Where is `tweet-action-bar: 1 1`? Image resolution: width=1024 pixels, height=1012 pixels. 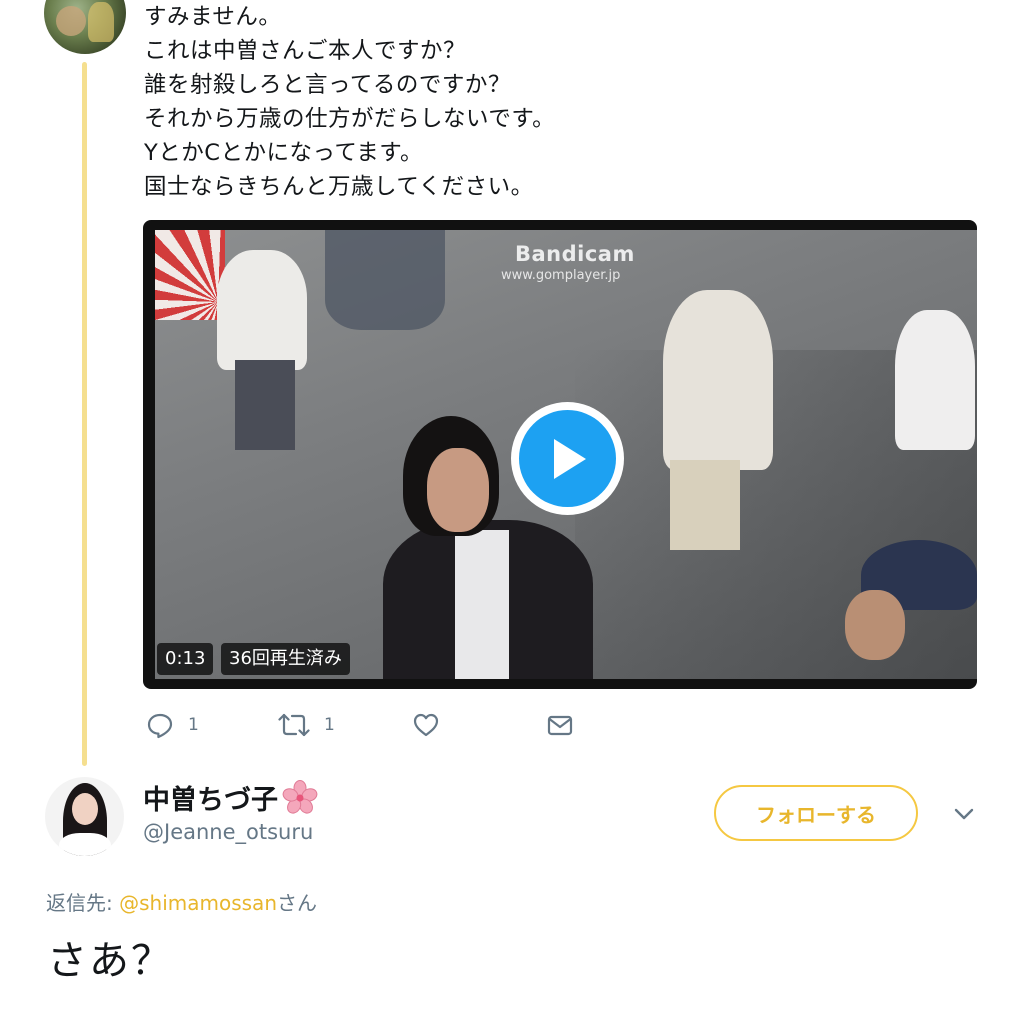 tweet-action-bar: 1 1 is located at coordinates (376, 725).